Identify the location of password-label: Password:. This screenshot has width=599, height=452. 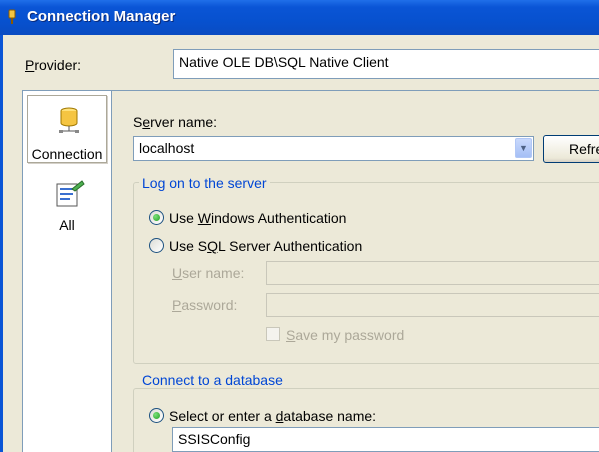
(205, 305).